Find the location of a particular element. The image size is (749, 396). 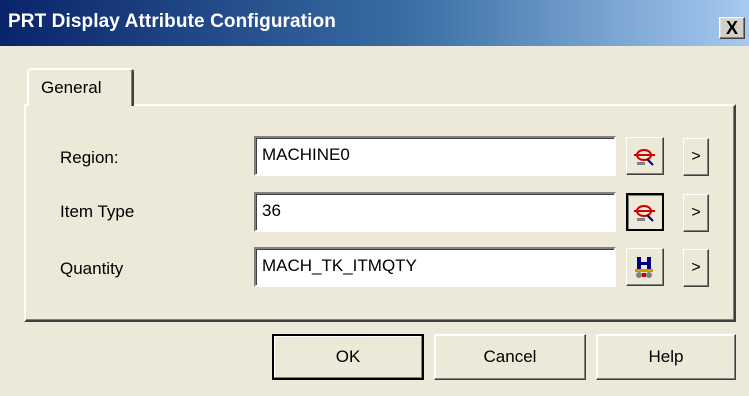

title-bar: PRT Display Attribute Configuration X is located at coordinates (374, 23).